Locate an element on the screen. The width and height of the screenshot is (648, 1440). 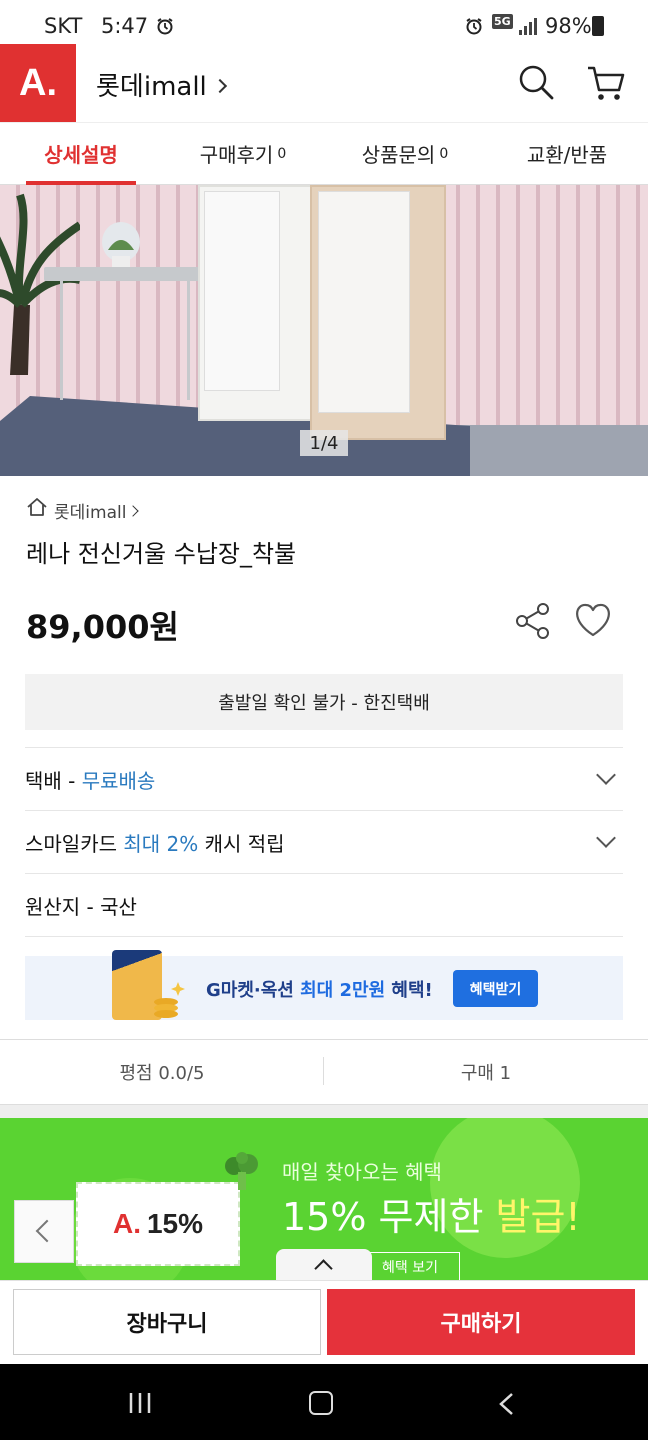
buy-now-button: 구매하기 is located at coordinates (481, 1322).